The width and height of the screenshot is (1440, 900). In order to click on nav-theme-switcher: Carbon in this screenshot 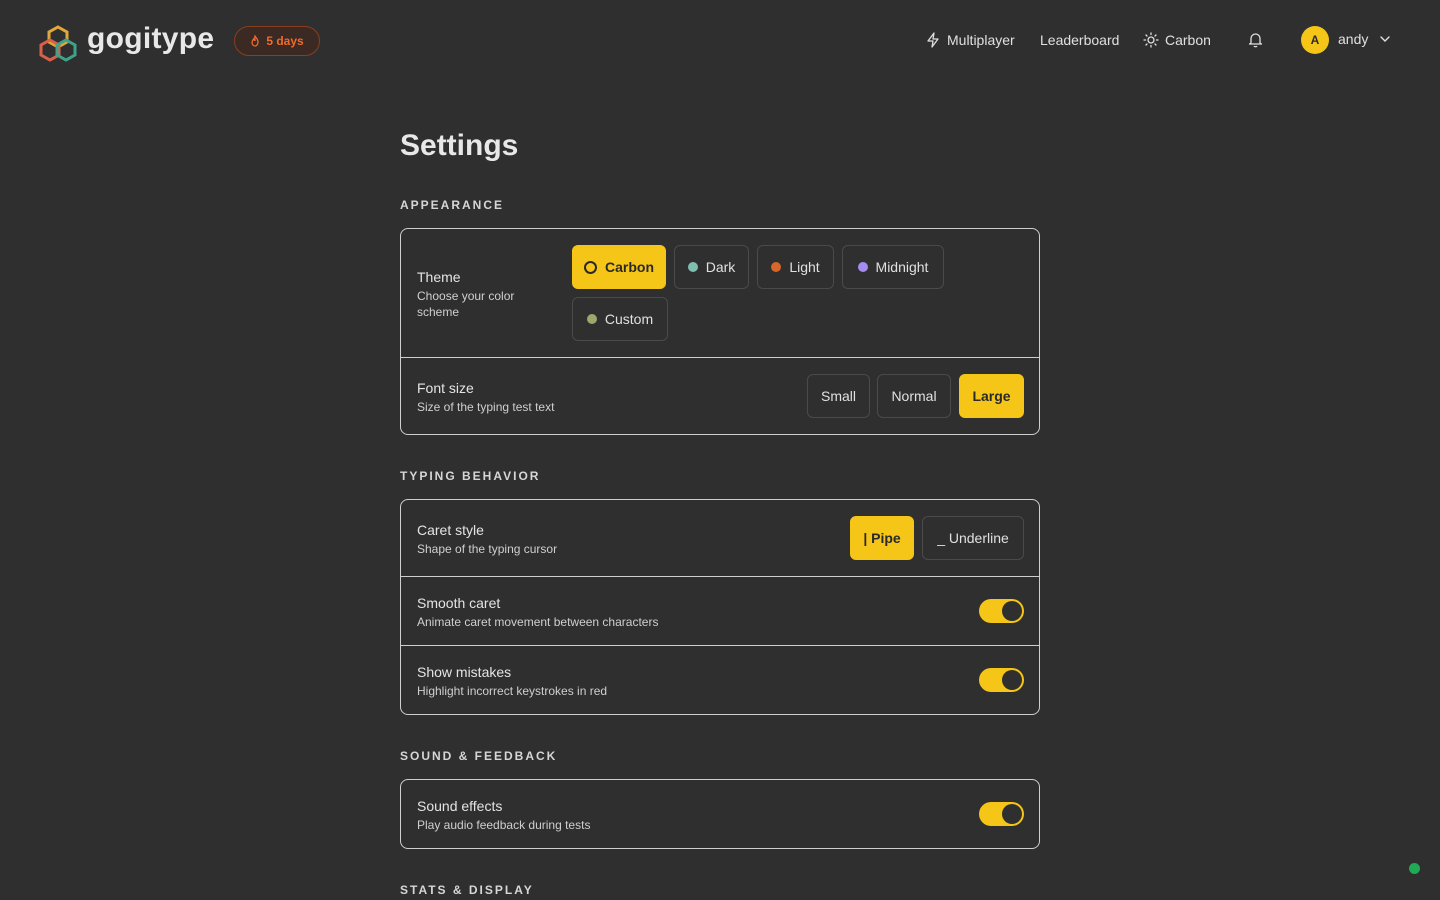, I will do `click(1177, 40)`.